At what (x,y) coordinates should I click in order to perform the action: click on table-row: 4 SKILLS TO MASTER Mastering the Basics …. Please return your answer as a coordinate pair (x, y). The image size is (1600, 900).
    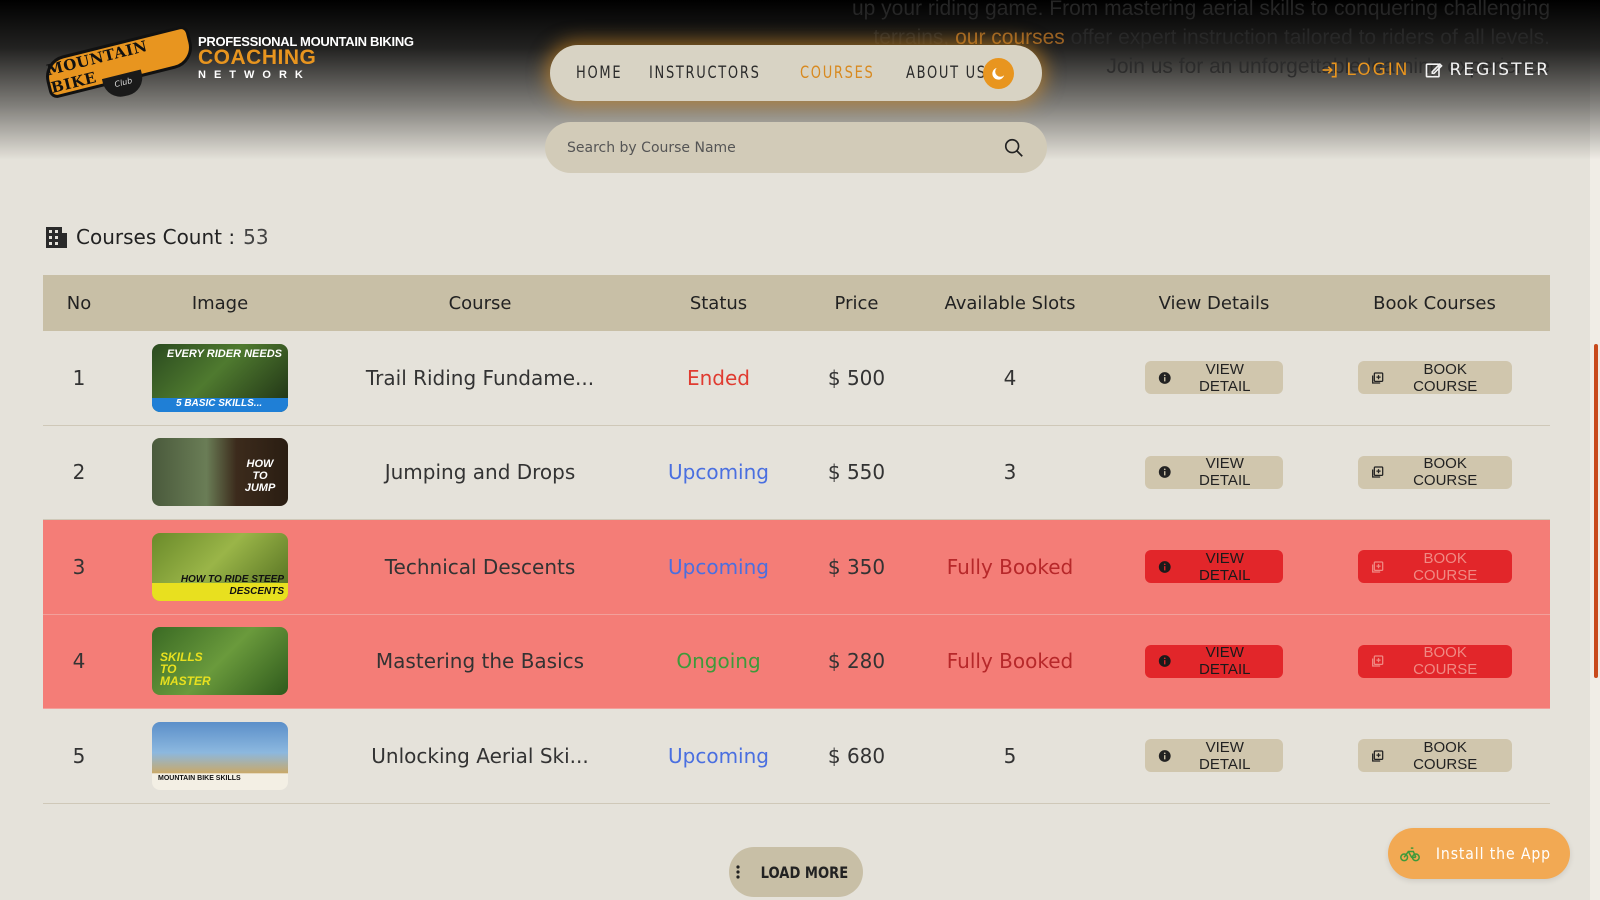
    Looking at the image, I should click on (796, 661).